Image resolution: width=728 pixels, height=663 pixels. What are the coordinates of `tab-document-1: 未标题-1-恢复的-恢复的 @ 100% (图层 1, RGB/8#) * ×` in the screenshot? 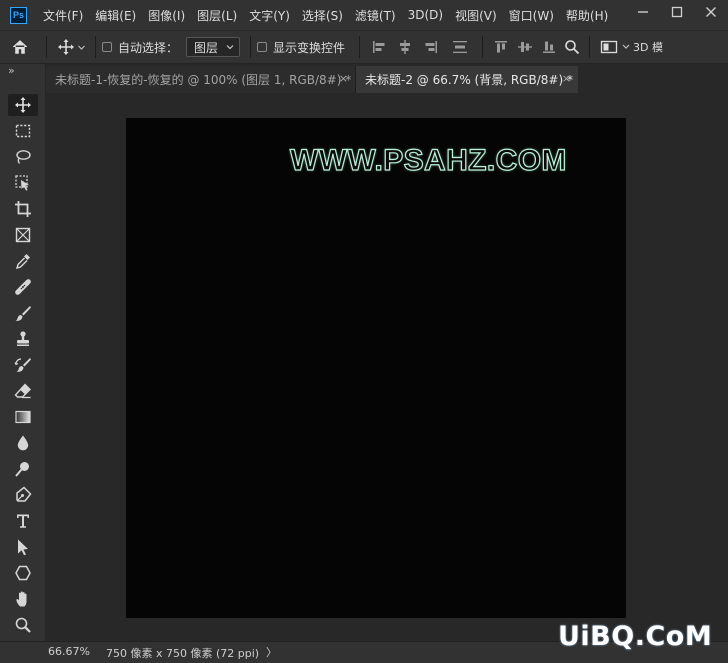 It's located at (201, 79).